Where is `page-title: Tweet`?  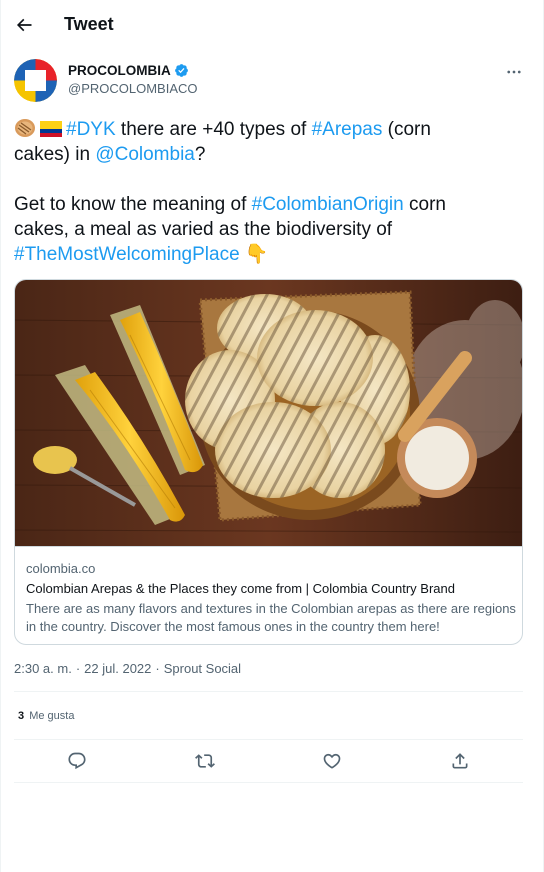 page-title: Tweet is located at coordinates (89, 24).